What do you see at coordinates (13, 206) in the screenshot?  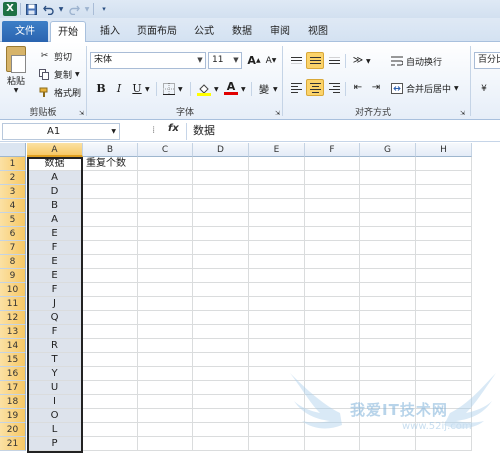 I see `row-header-4: 4` at bounding box center [13, 206].